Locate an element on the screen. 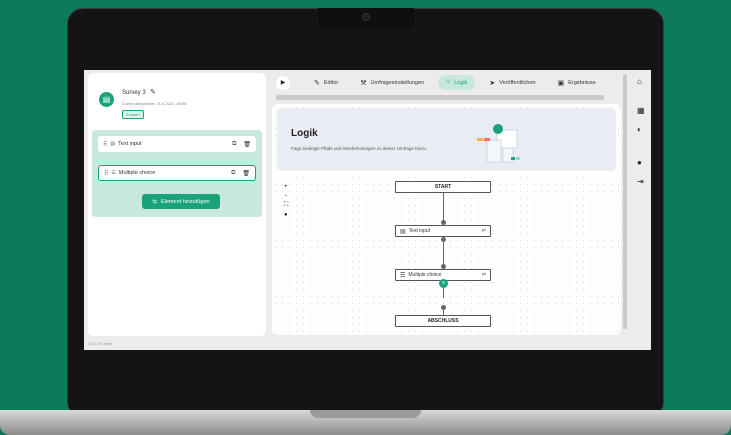 Image resolution: width=731 pixels, height=435 pixels. tab-results: ▣ Ergebnisse is located at coordinates (573, 82).